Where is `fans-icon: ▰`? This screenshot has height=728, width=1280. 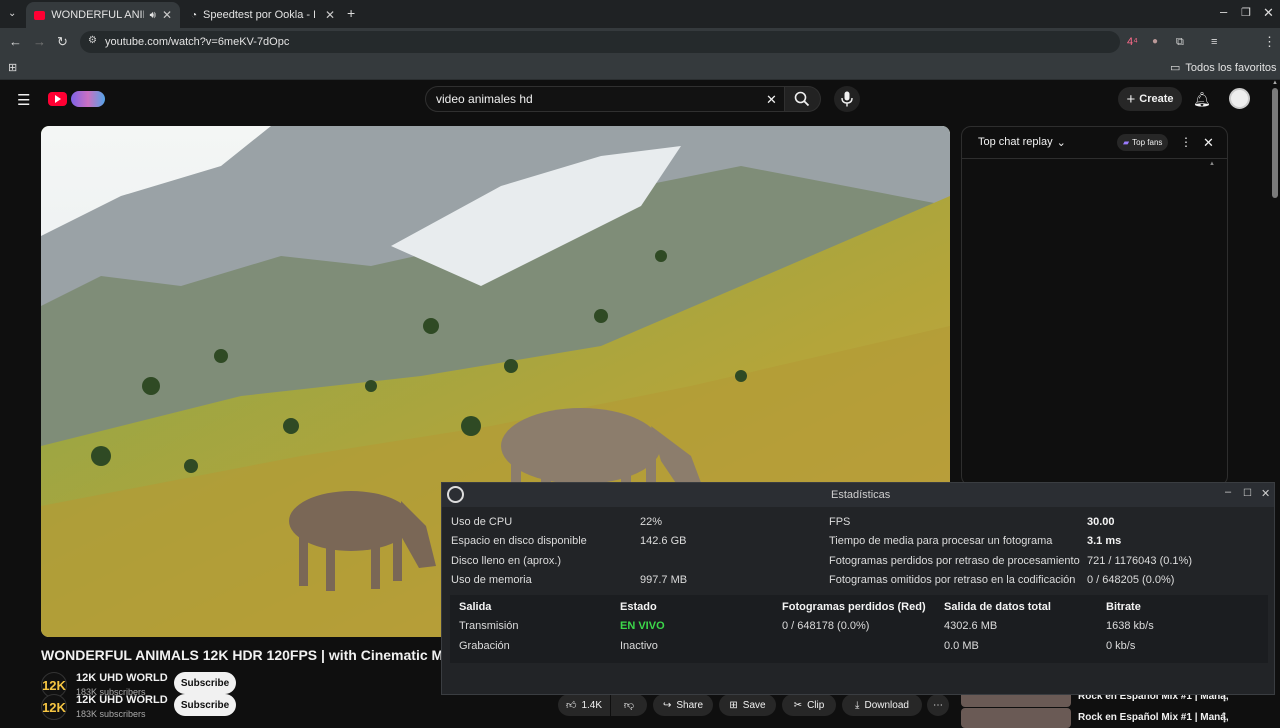
fans-icon: ▰ is located at coordinates (1126, 142).